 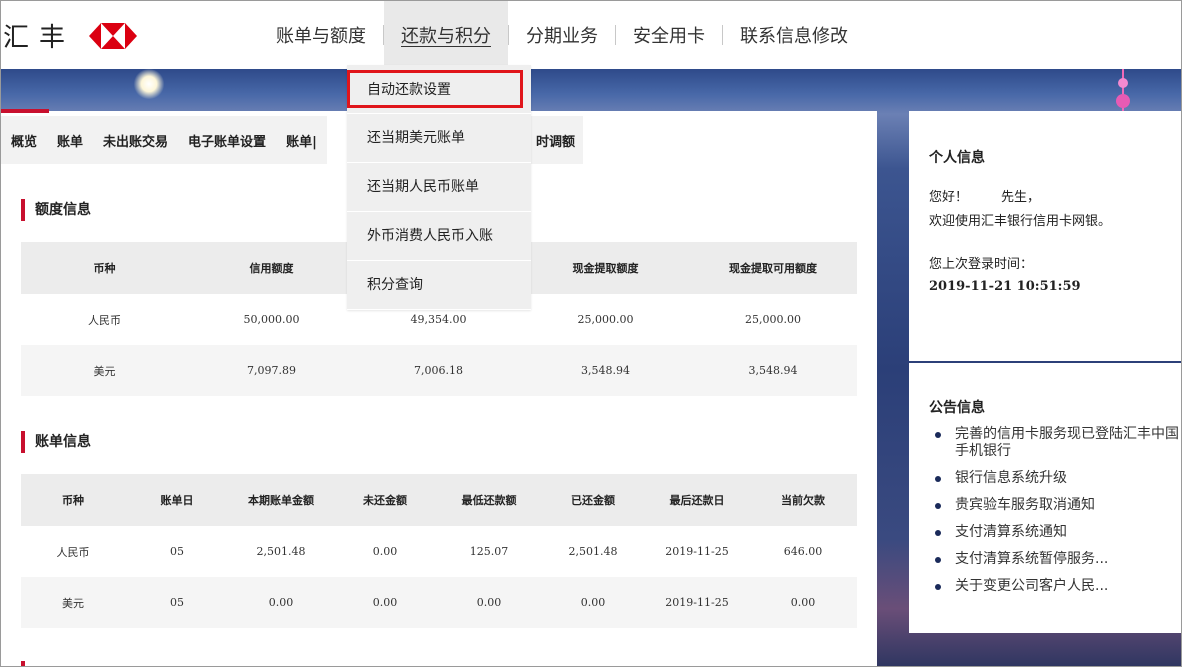 I want to click on col-header: 当前欠款, so click(x=803, y=500).